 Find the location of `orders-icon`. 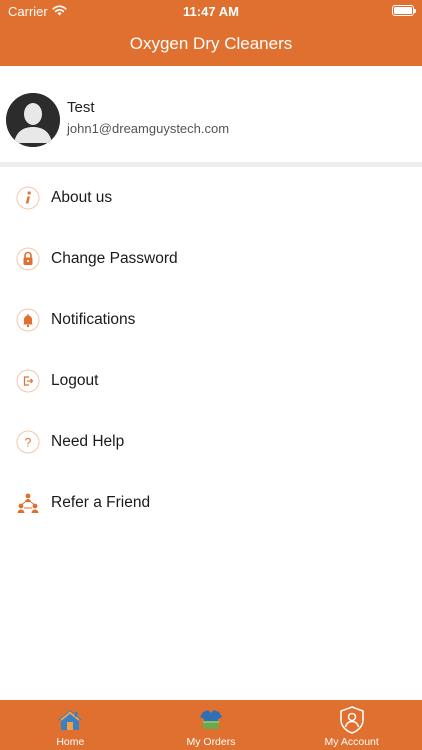

orders-icon is located at coordinates (211, 720).